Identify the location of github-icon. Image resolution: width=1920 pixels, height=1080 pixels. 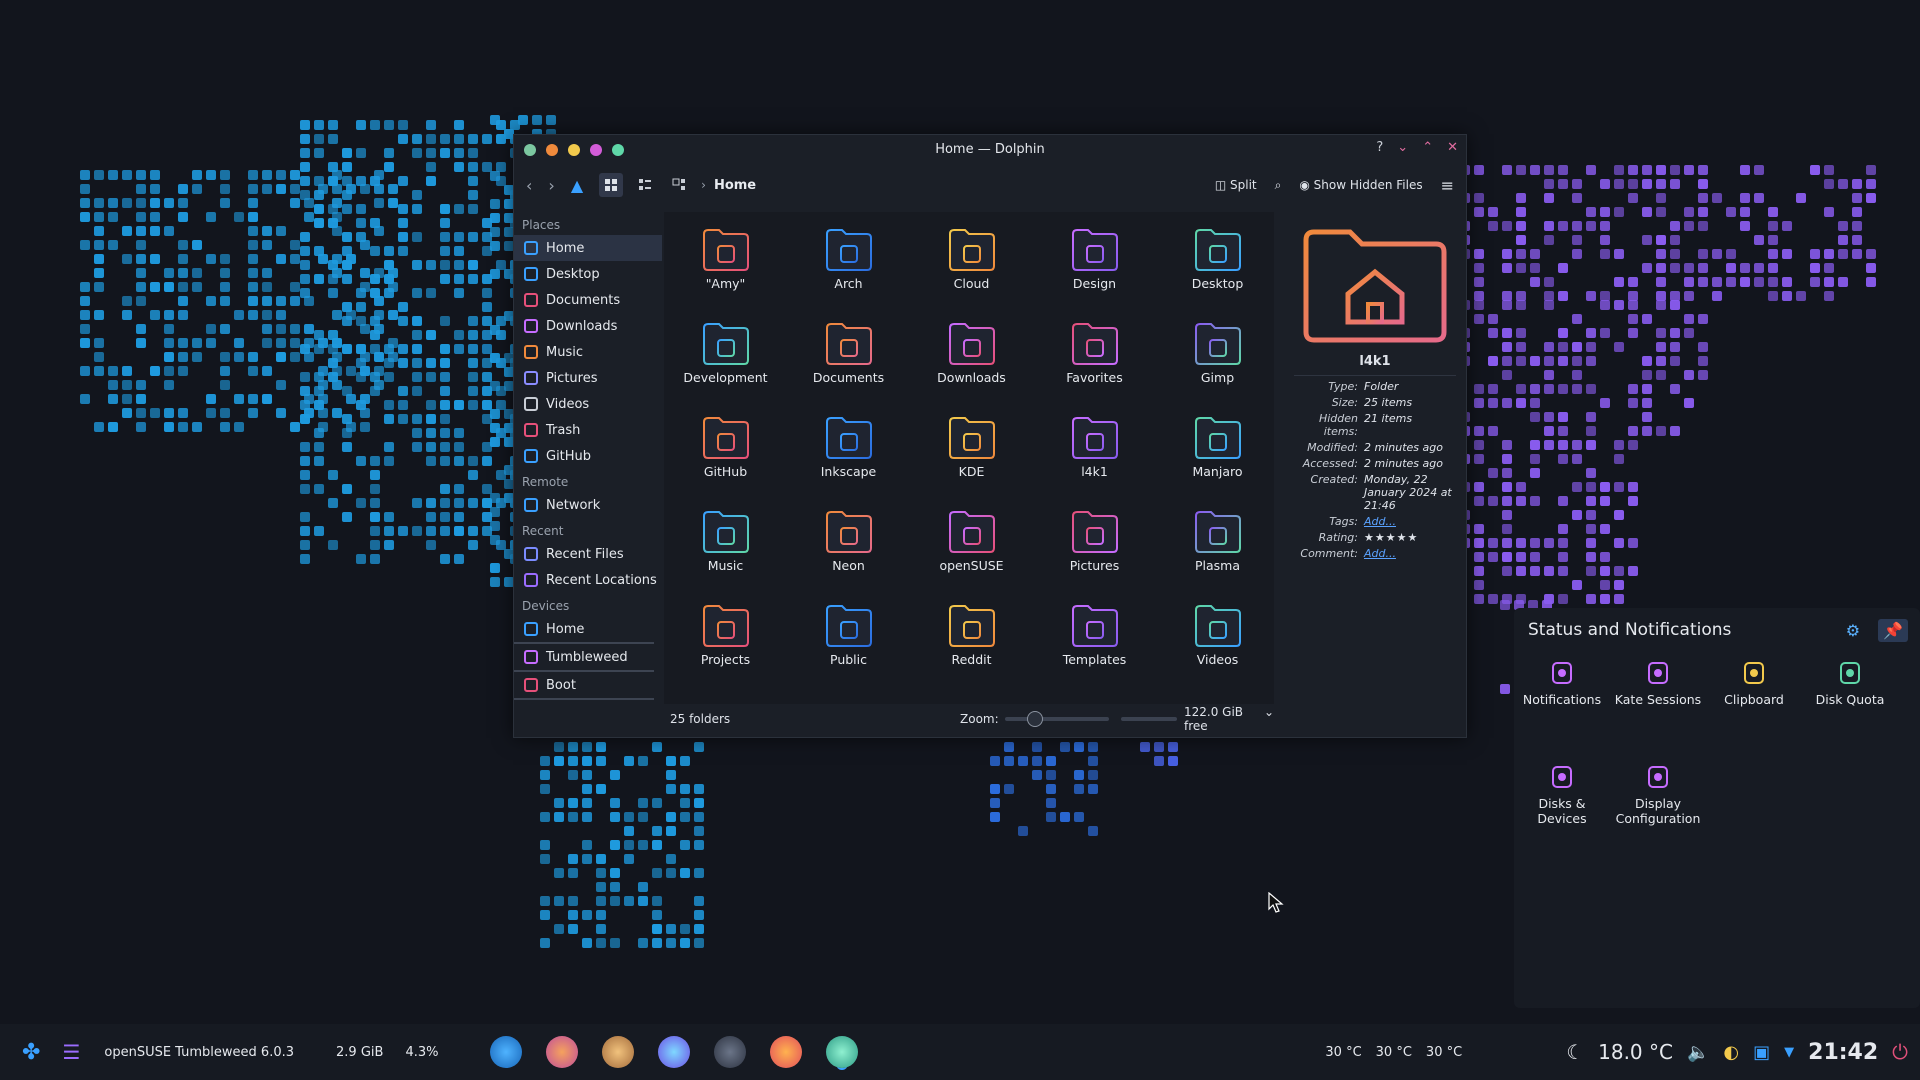
(531, 456).